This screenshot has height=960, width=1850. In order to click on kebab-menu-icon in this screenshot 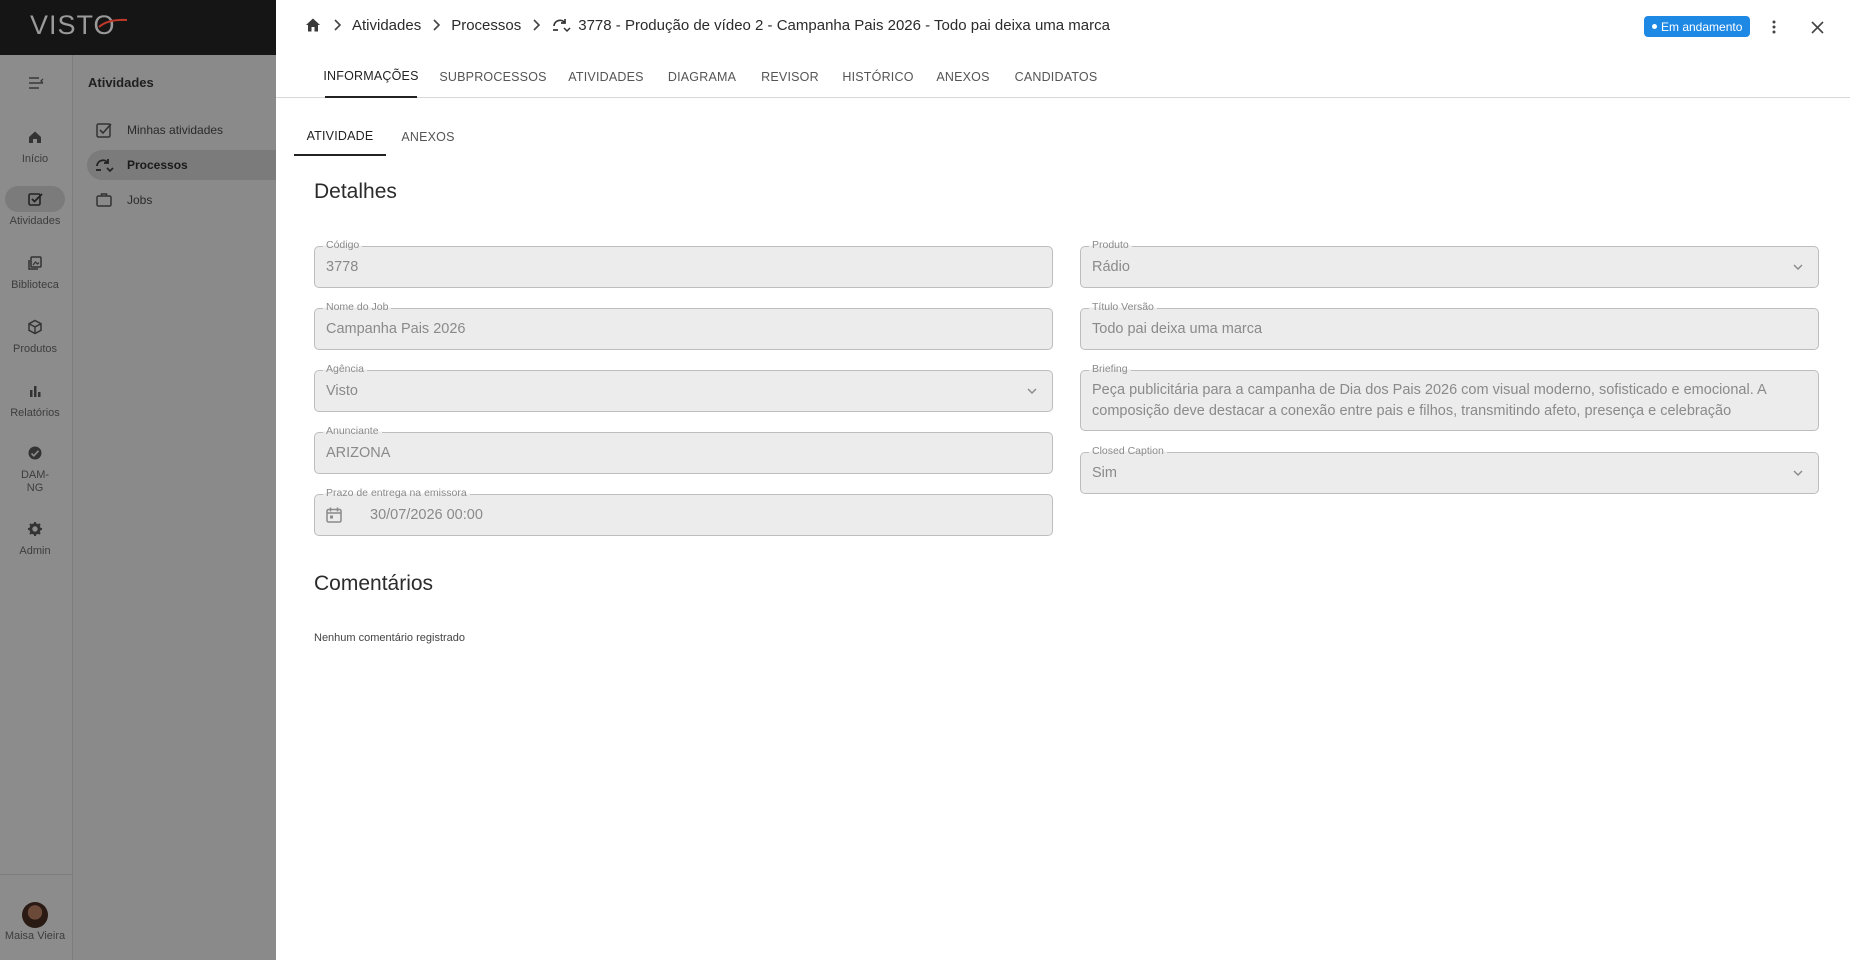, I will do `click(1774, 27)`.